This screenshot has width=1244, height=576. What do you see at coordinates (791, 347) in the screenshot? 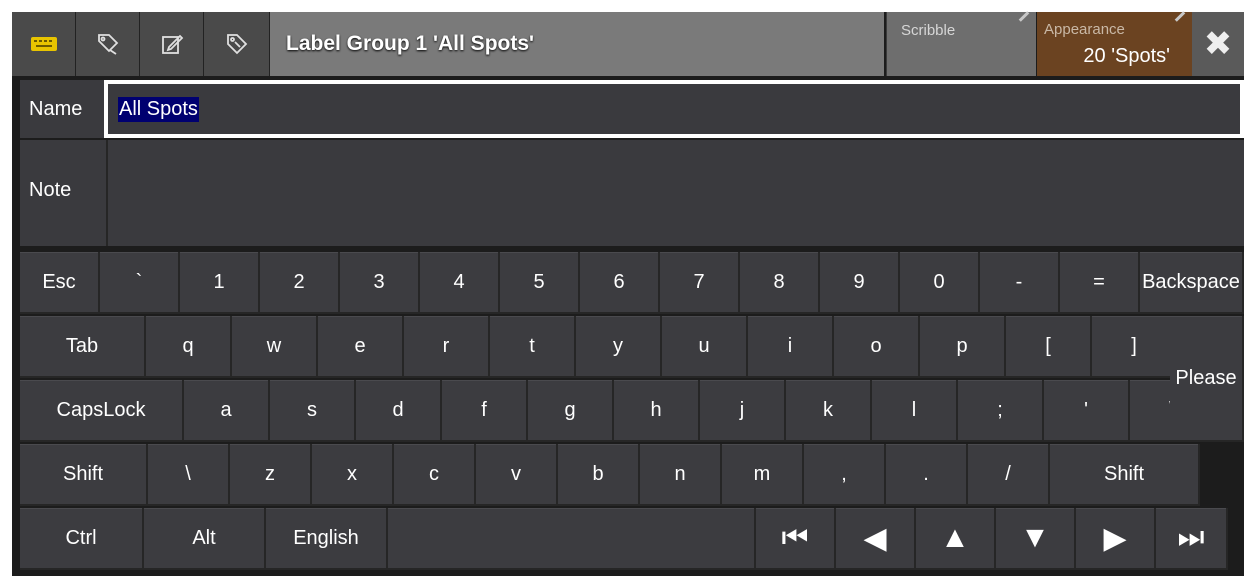
I see `key-i: i` at bounding box center [791, 347].